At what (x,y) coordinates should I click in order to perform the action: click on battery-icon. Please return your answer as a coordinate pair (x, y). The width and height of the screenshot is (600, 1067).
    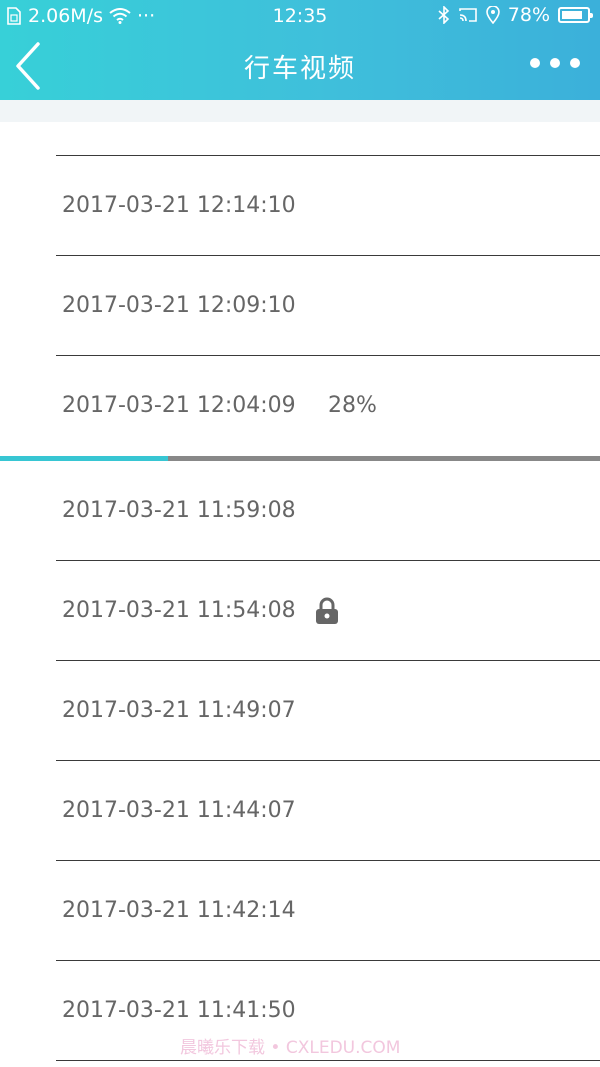
    Looking at the image, I should click on (575, 15).